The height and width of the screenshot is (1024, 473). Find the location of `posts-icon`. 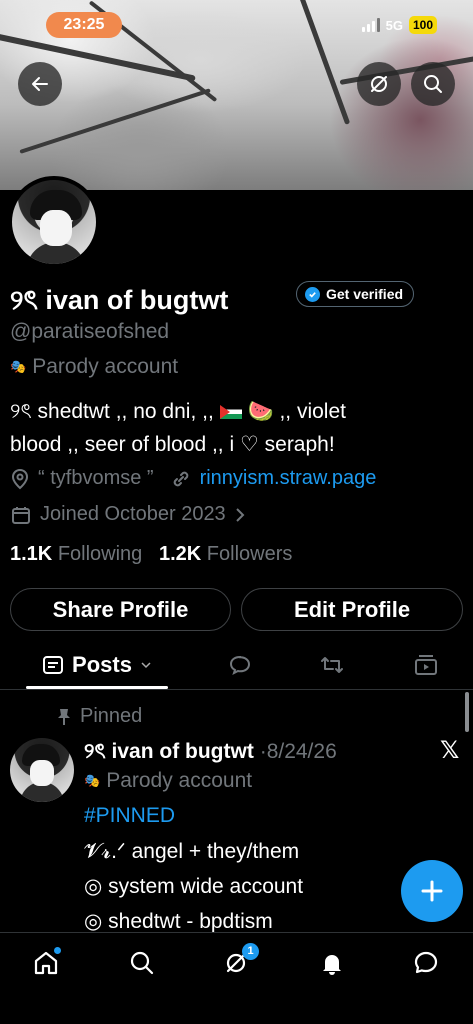

posts-icon is located at coordinates (53, 665).